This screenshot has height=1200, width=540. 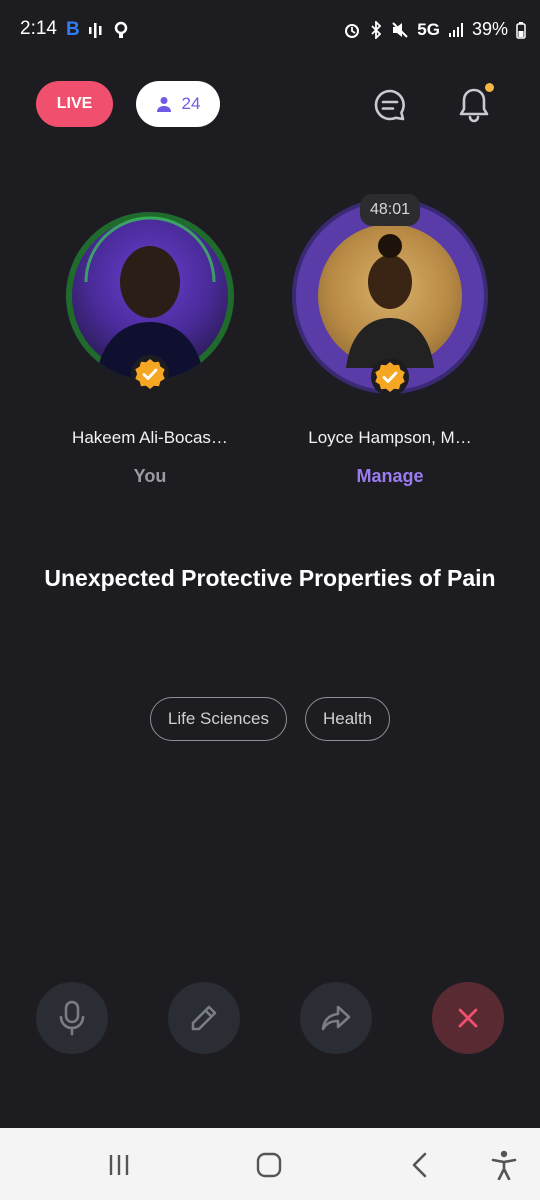 I want to click on listeners-button: 24, so click(x=178, y=104).